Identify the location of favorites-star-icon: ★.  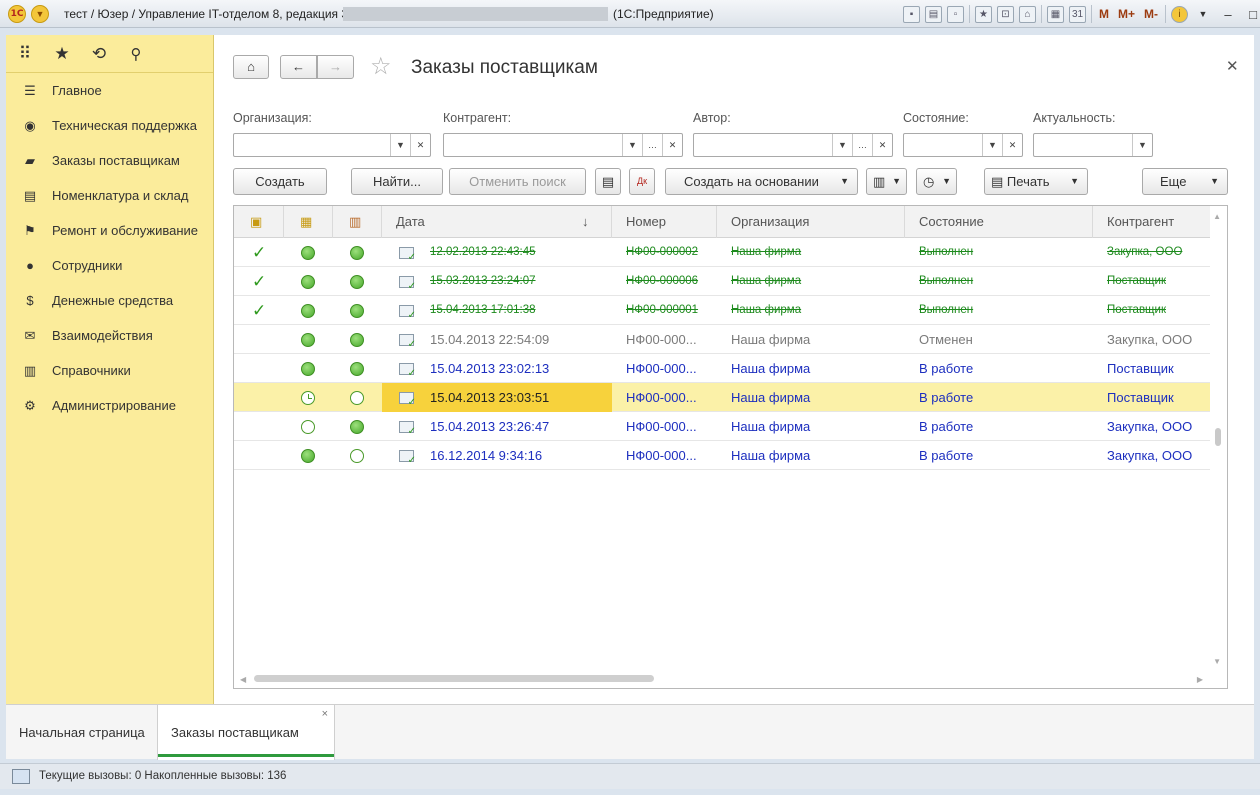
(62, 54).